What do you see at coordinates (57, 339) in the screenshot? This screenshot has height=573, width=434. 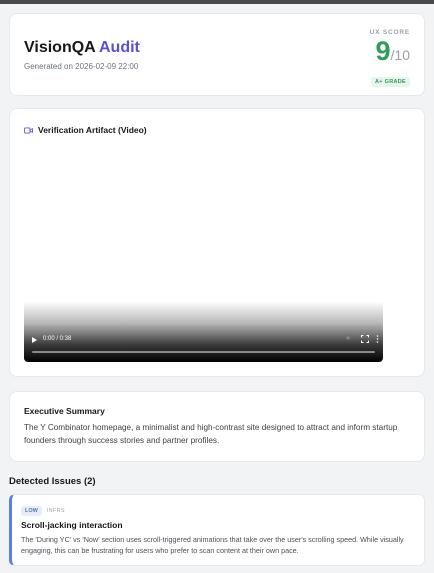 I see `video-time: 0:00 / 0:38` at bounding box center [57, 339].